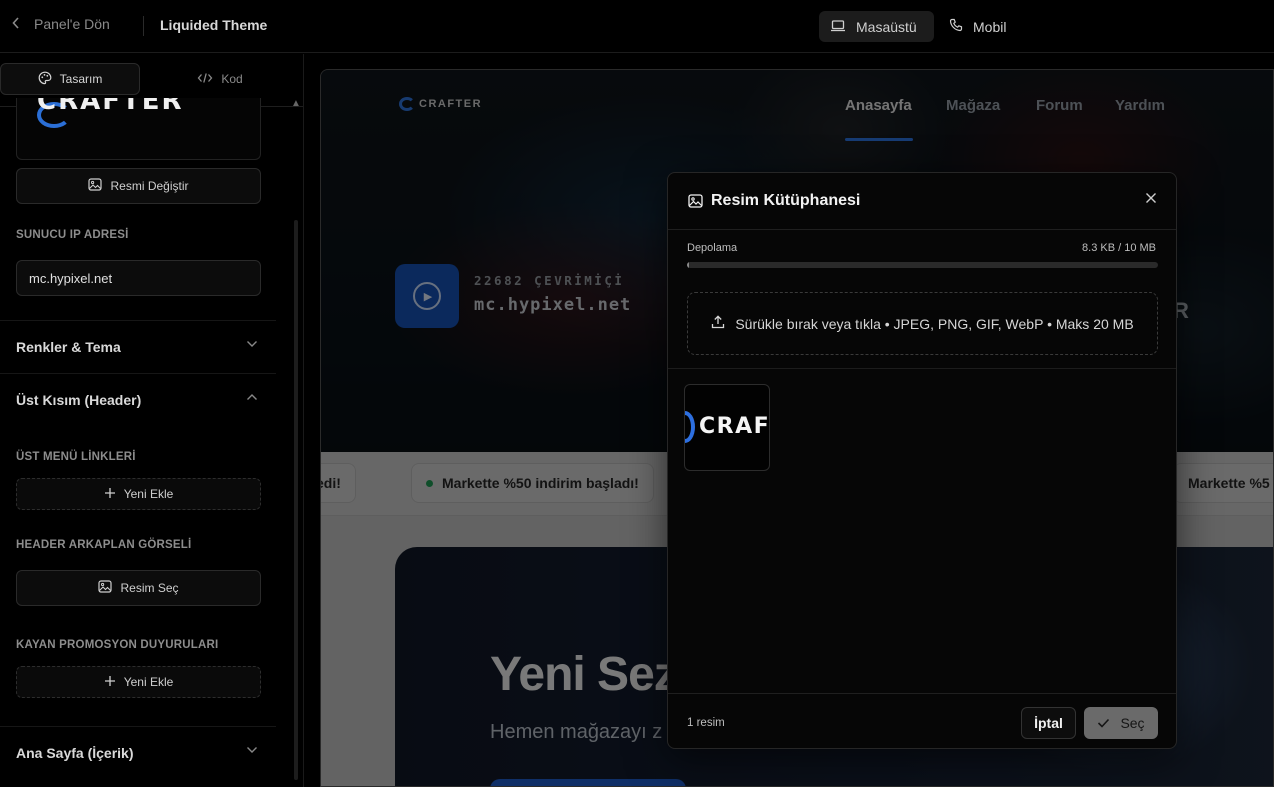 The width and height of the screenshot is (1274, 787). I want to click on theme-name: Liquided Theme, so click(214, 25).